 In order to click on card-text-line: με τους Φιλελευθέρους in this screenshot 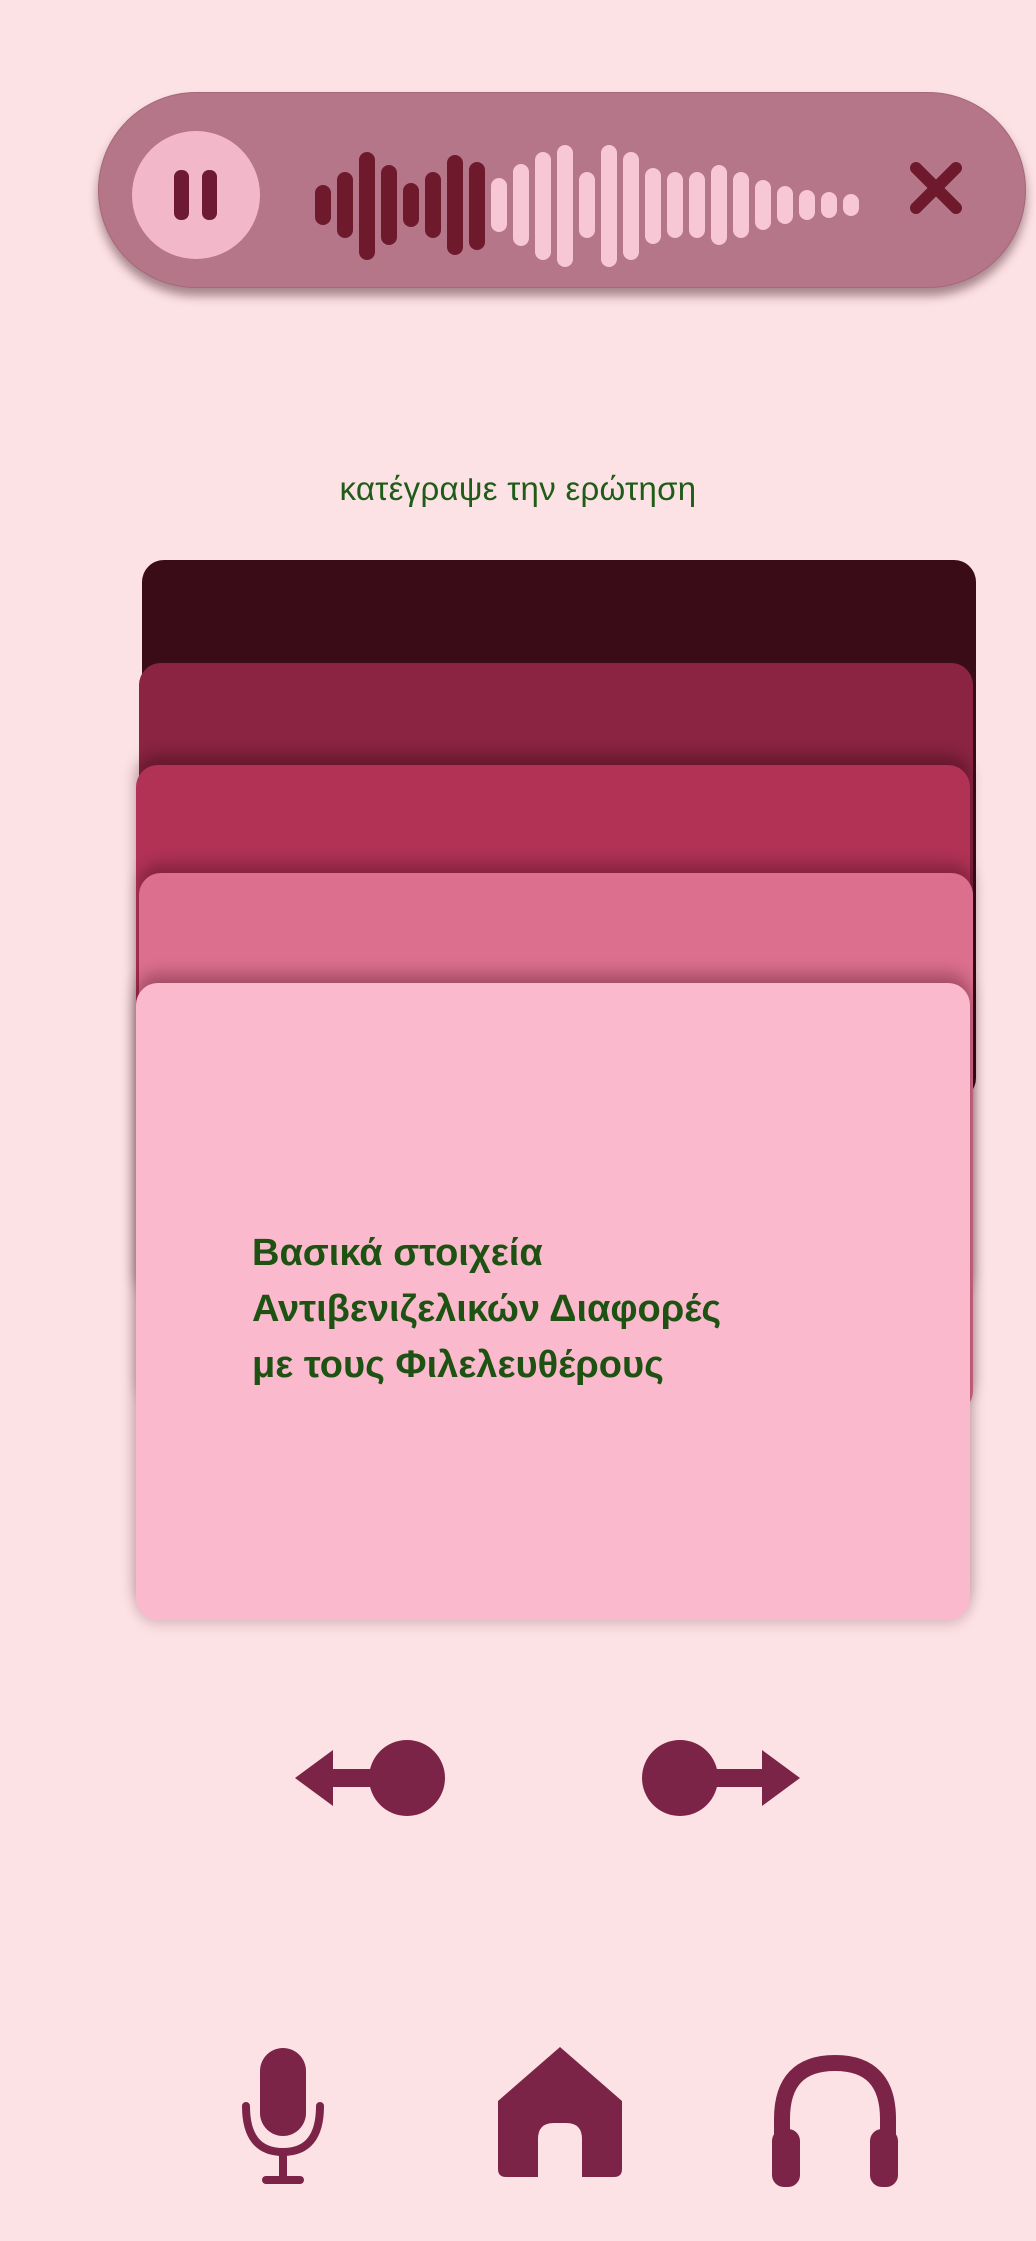, I will do `click(458, 1365)`.